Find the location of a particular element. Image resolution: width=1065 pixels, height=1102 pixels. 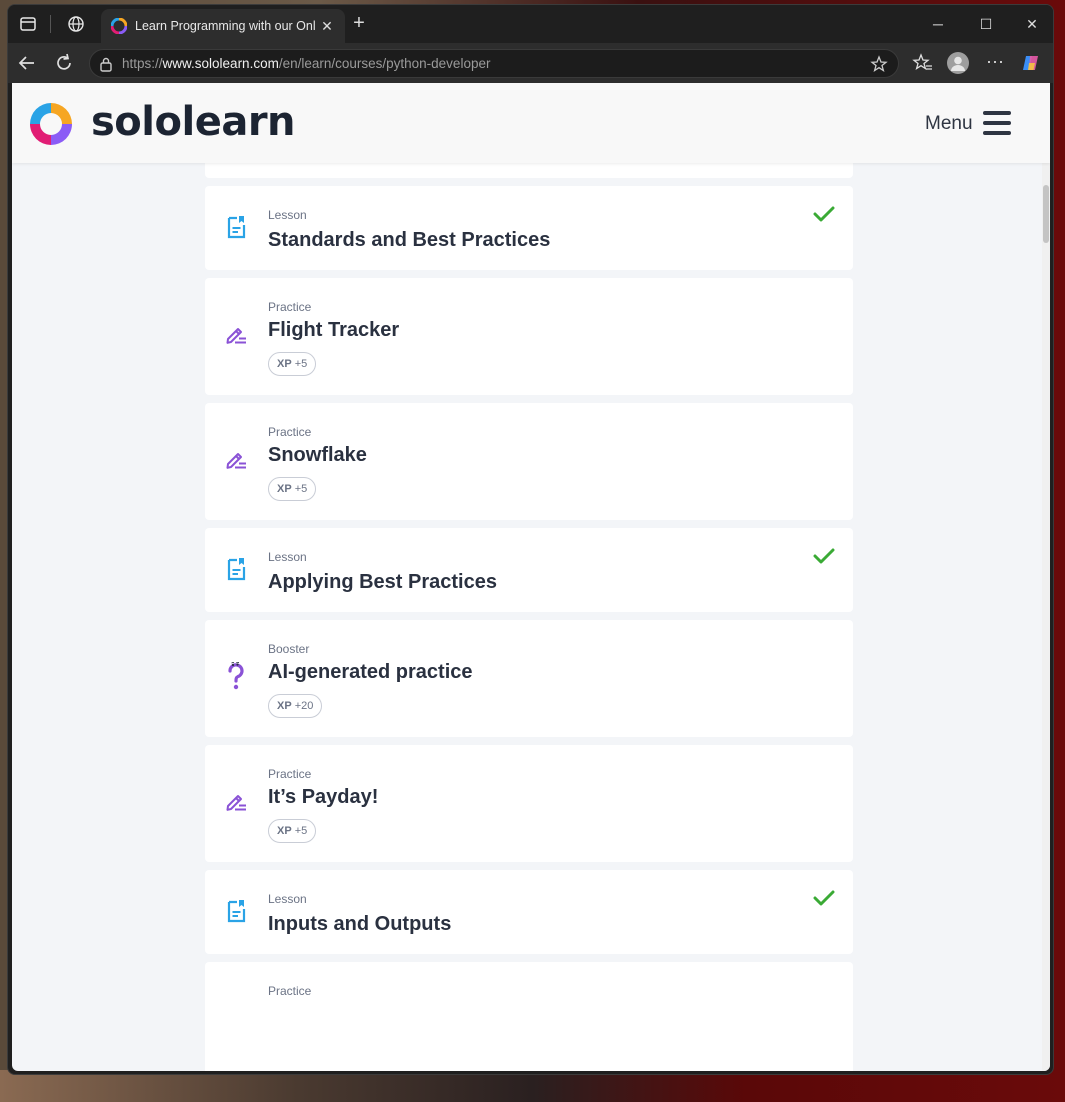

booster-question-icon is located at coordinates (236, 675).